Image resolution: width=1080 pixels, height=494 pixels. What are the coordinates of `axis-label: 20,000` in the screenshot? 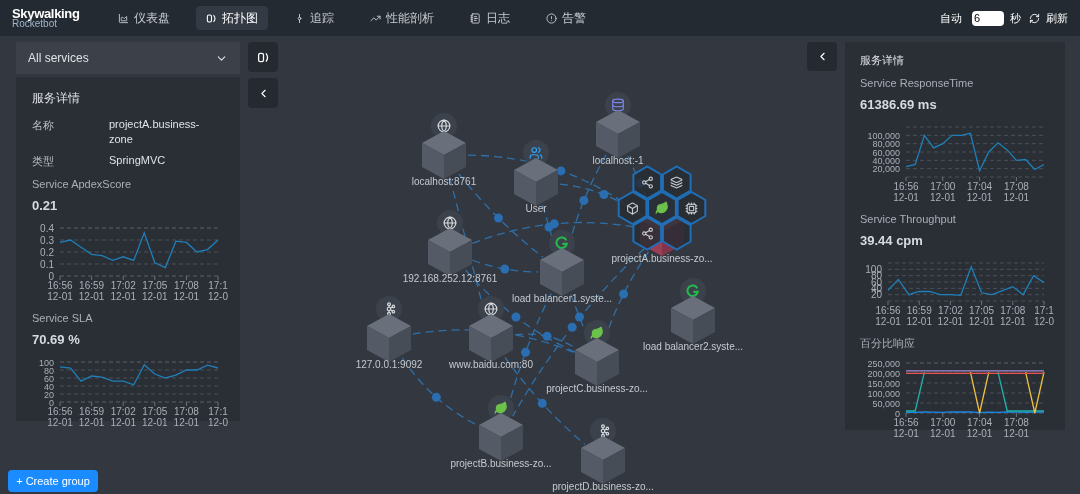 It's located at (886, 168).